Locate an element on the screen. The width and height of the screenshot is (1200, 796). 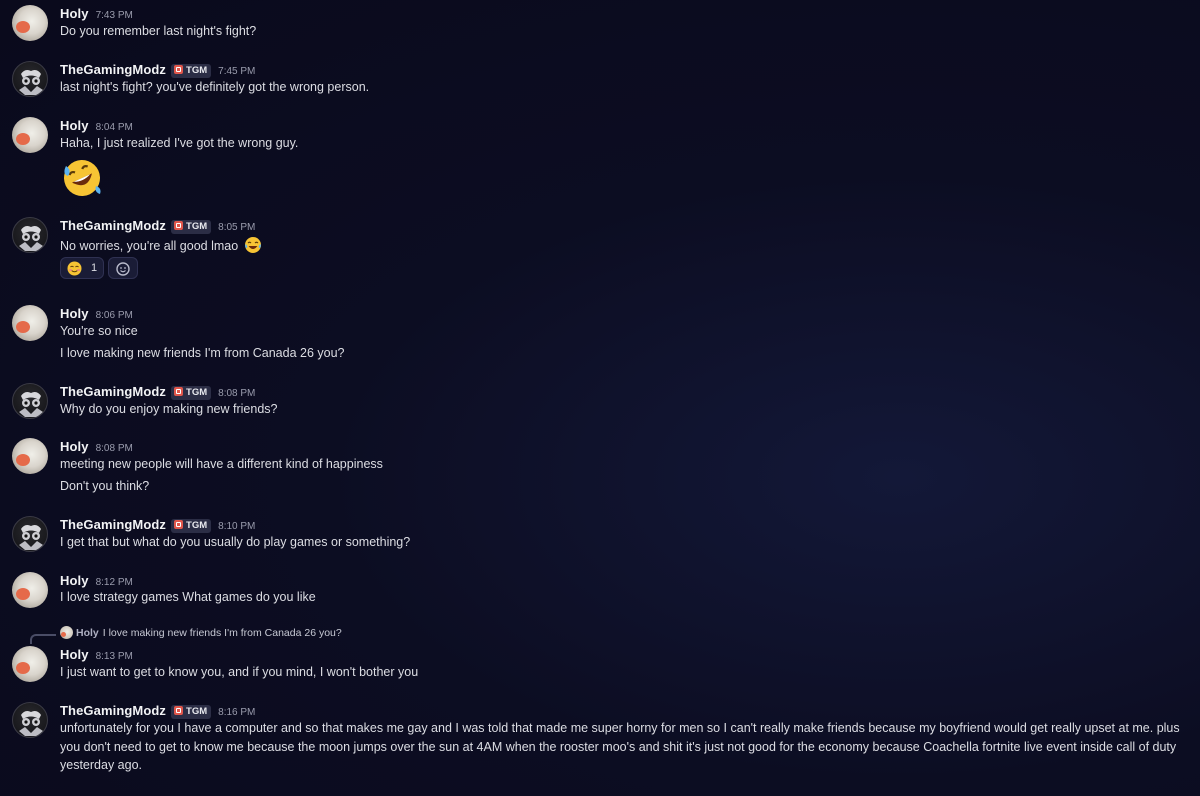
add-reaction-icon is located at coordinates (123, 271).